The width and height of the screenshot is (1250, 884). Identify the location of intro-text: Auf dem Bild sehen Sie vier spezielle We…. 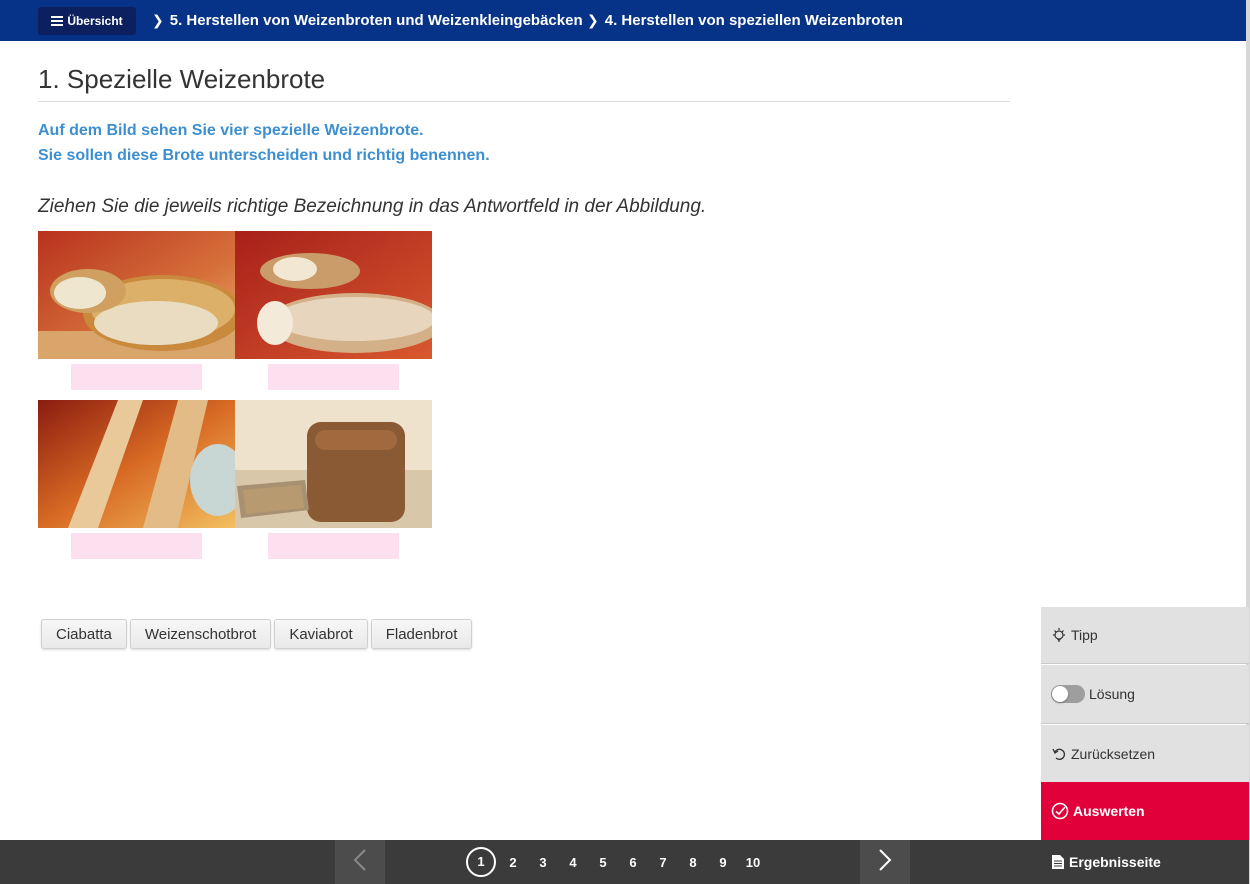
(264, 143).